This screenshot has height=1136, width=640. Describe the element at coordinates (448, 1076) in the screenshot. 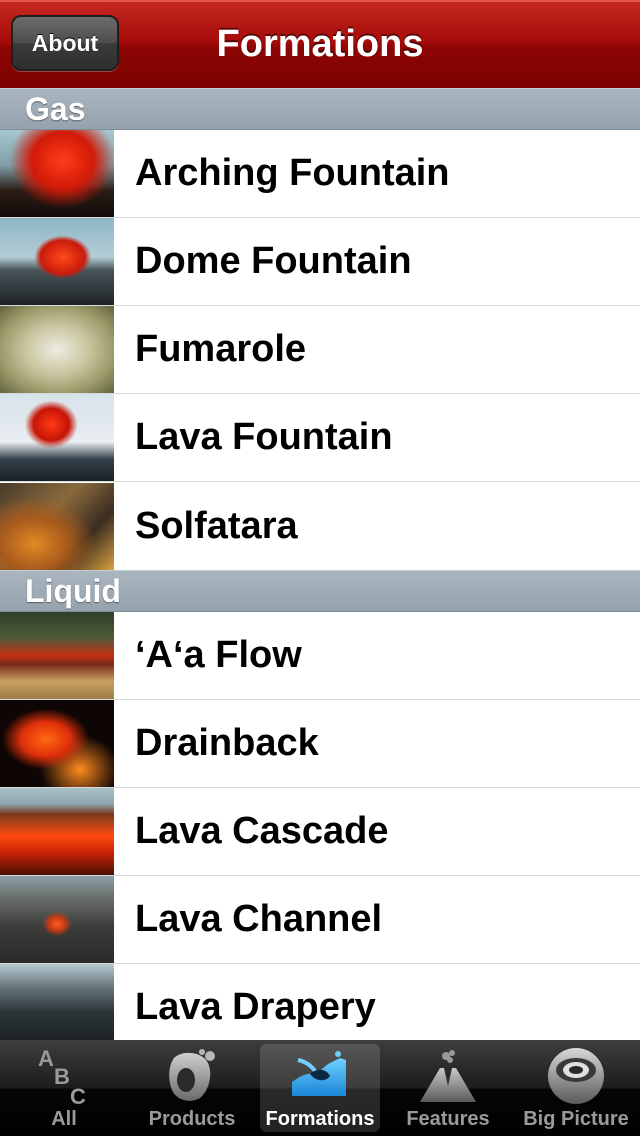

I see `volcano-icon` at that location.